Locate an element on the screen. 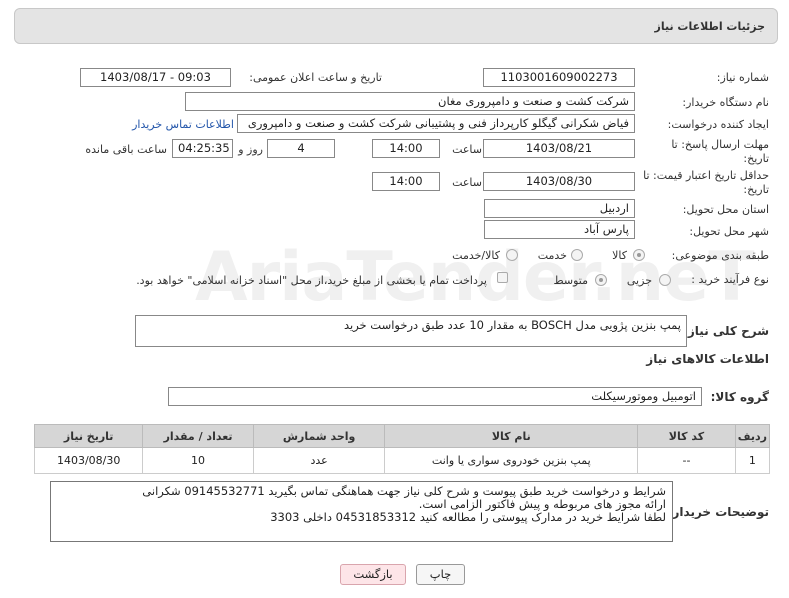 The width and height of the screenshot is (789, 598). city-label: شهر محل تحویل: is located at coordinates (729, 231).